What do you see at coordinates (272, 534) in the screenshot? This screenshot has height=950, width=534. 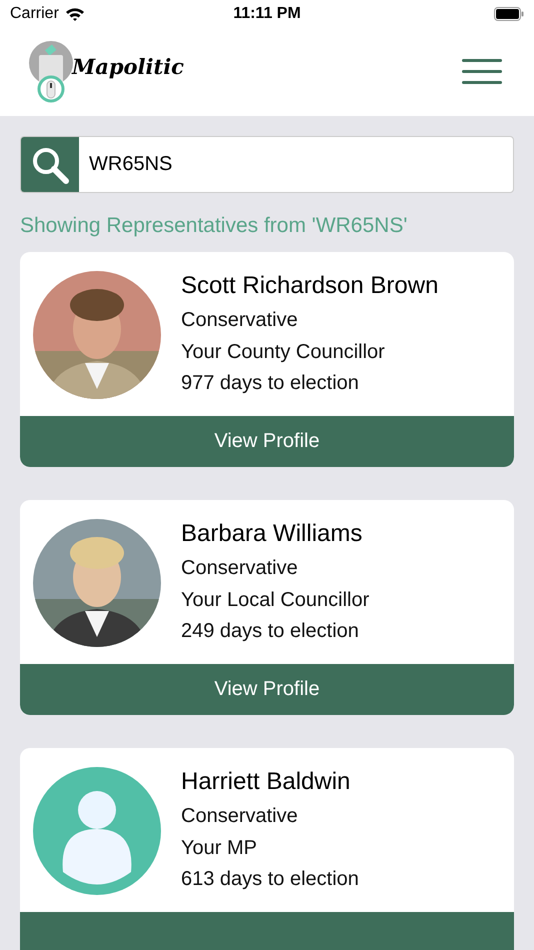 I see `representative-name: Barbara Williams` at bounding box center [272, 534].